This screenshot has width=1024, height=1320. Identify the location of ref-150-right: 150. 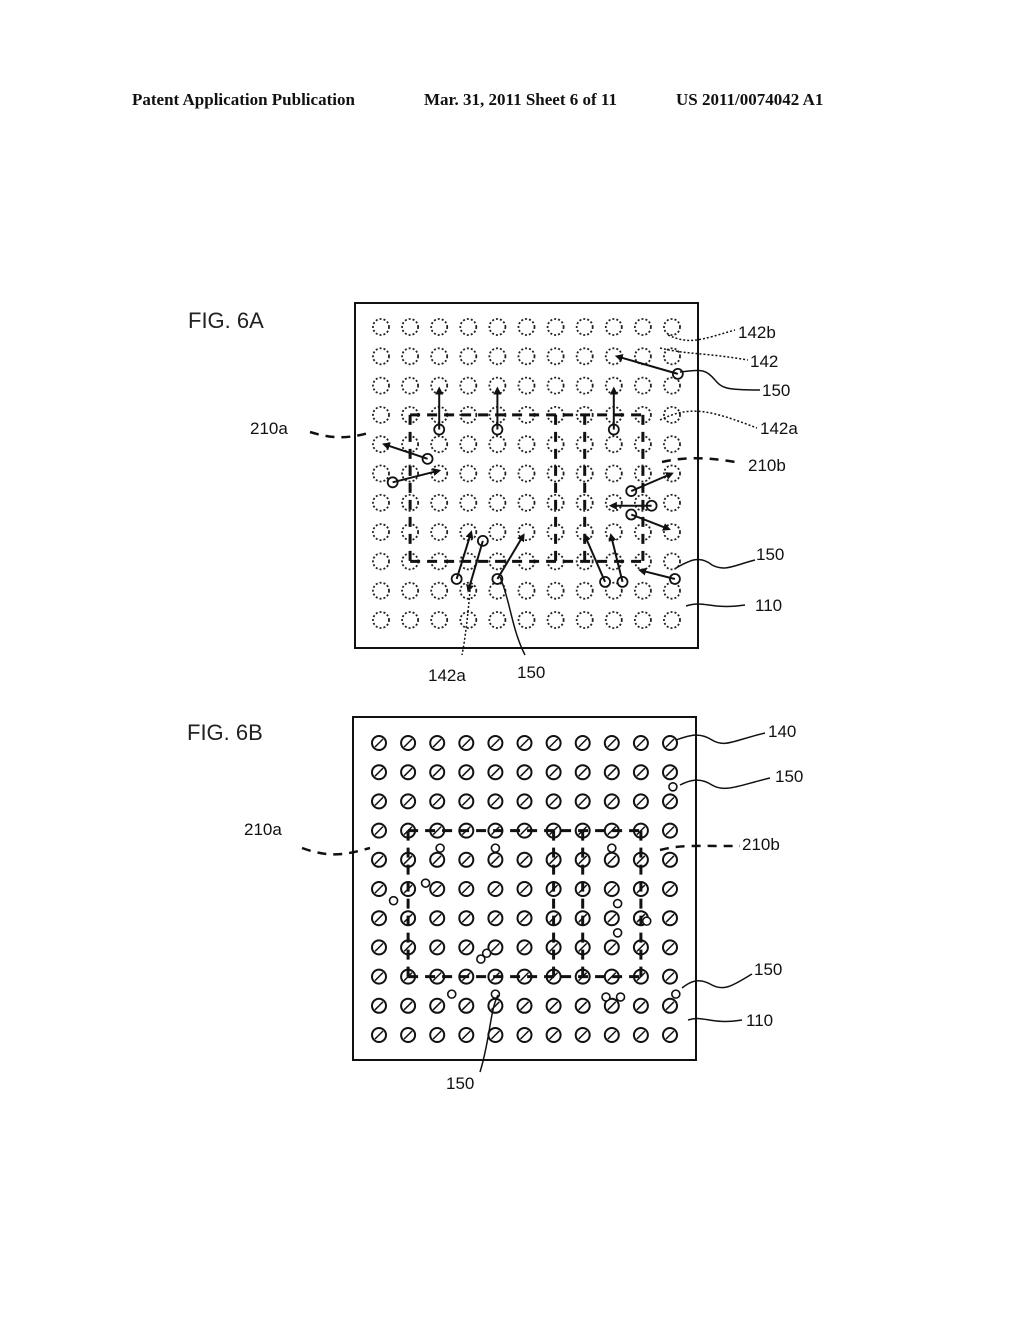
(770, 554).